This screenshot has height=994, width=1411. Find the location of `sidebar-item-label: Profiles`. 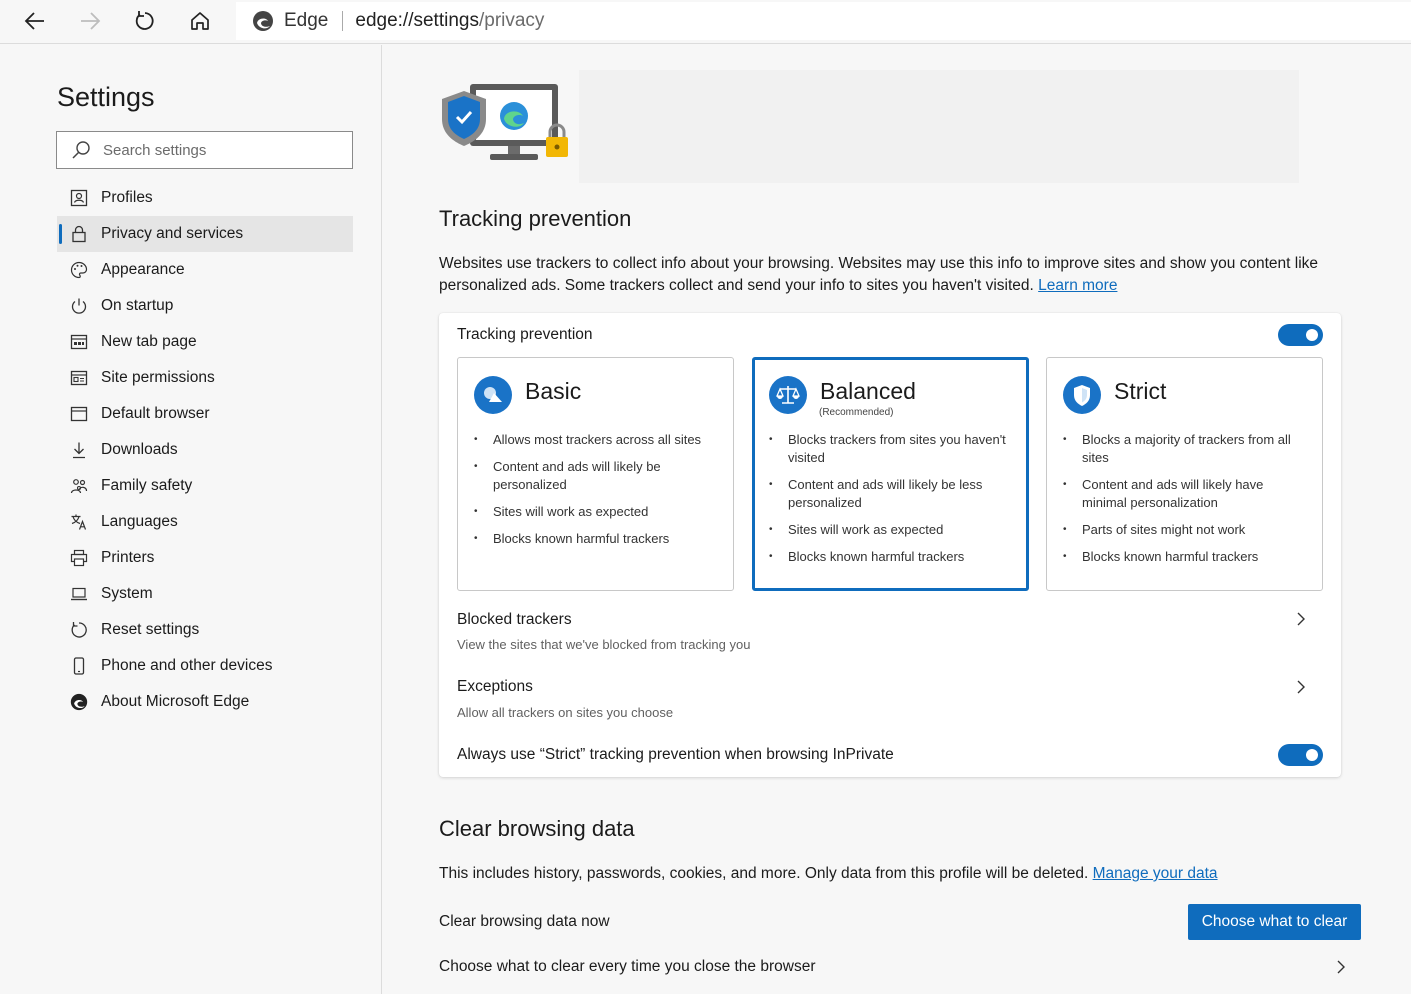

sidebar-item-label: Profiles is located at coordinates (127, 197).